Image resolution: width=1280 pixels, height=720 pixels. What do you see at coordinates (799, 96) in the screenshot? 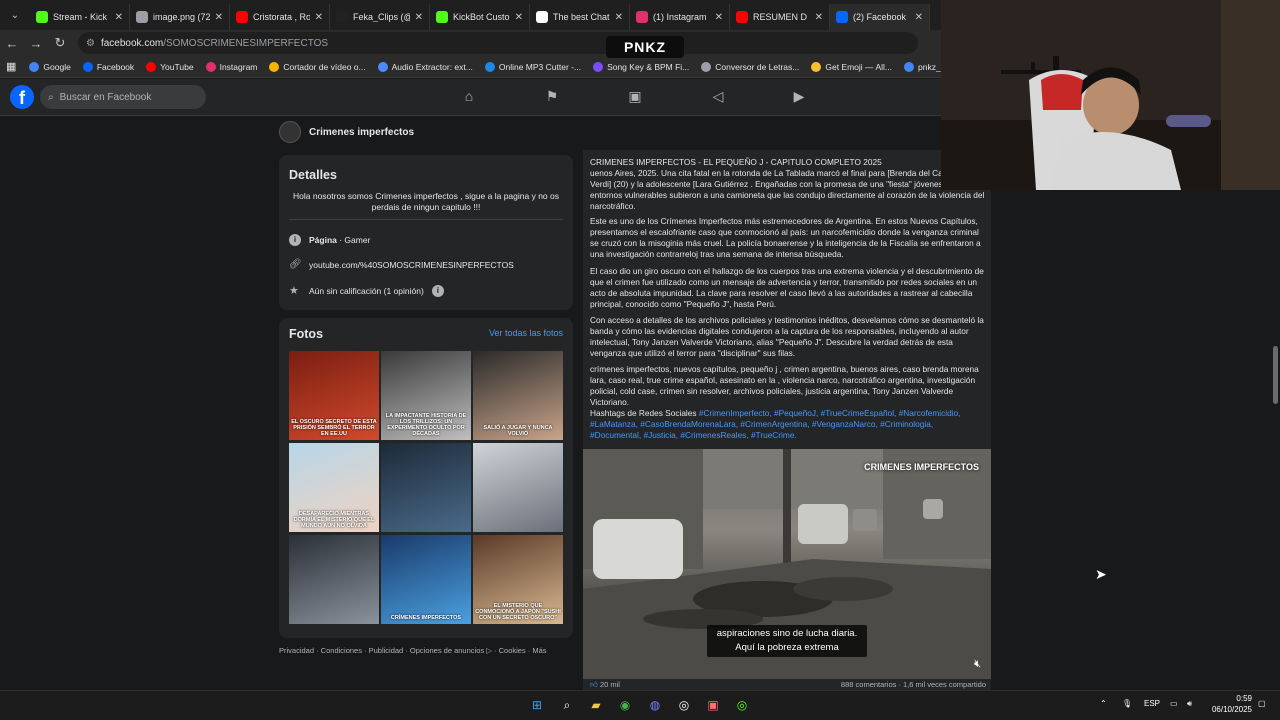
I see `video-nav-icon: ▶` at bounding box center [799, 96].